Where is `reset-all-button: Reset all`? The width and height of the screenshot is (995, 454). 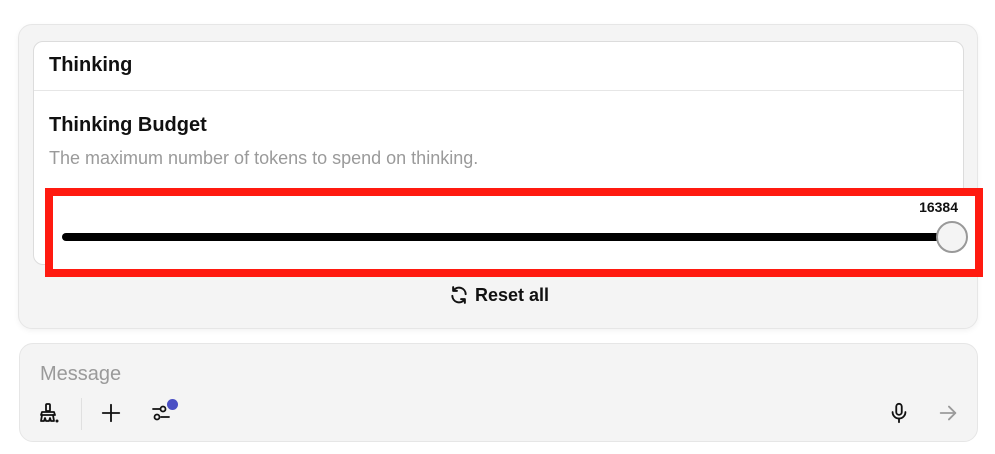
reset-all-button: Reset all is located at coordinates (499, 295).